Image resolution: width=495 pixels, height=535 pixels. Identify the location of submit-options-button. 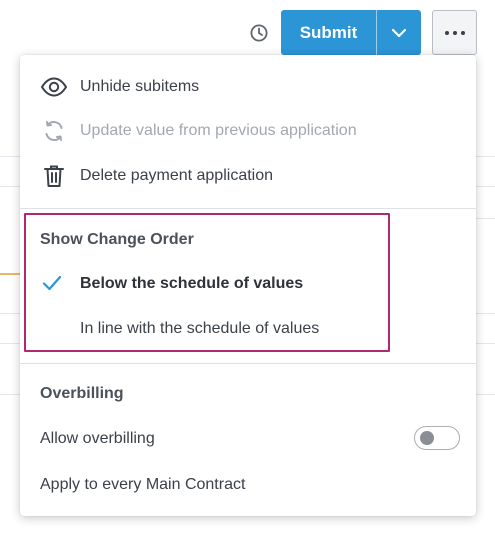
(399, 32).